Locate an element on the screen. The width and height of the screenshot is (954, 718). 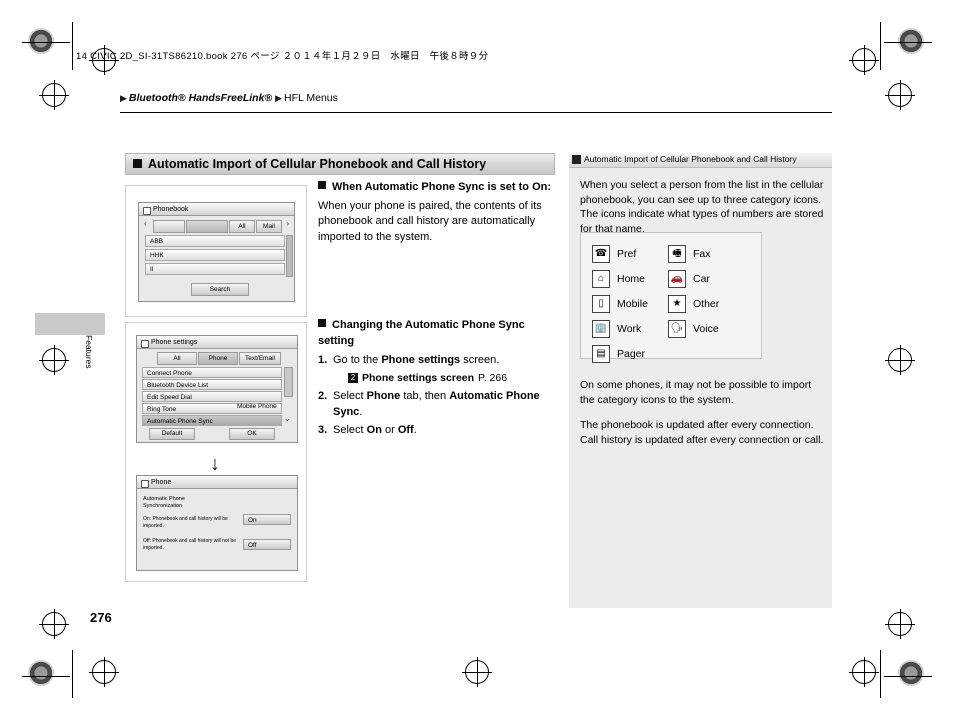
registration-ring-top-left is located at coordinates (54, 95).